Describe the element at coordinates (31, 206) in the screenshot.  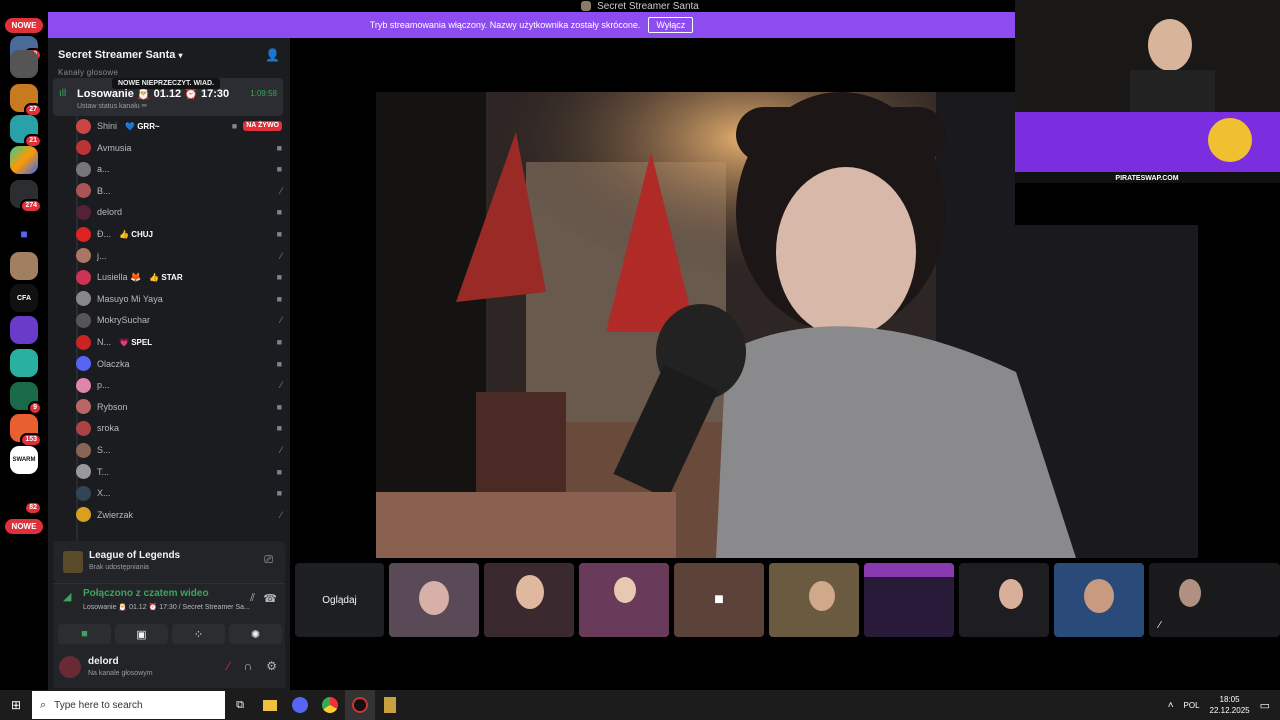
I see `unread-badge: 274` at that location.